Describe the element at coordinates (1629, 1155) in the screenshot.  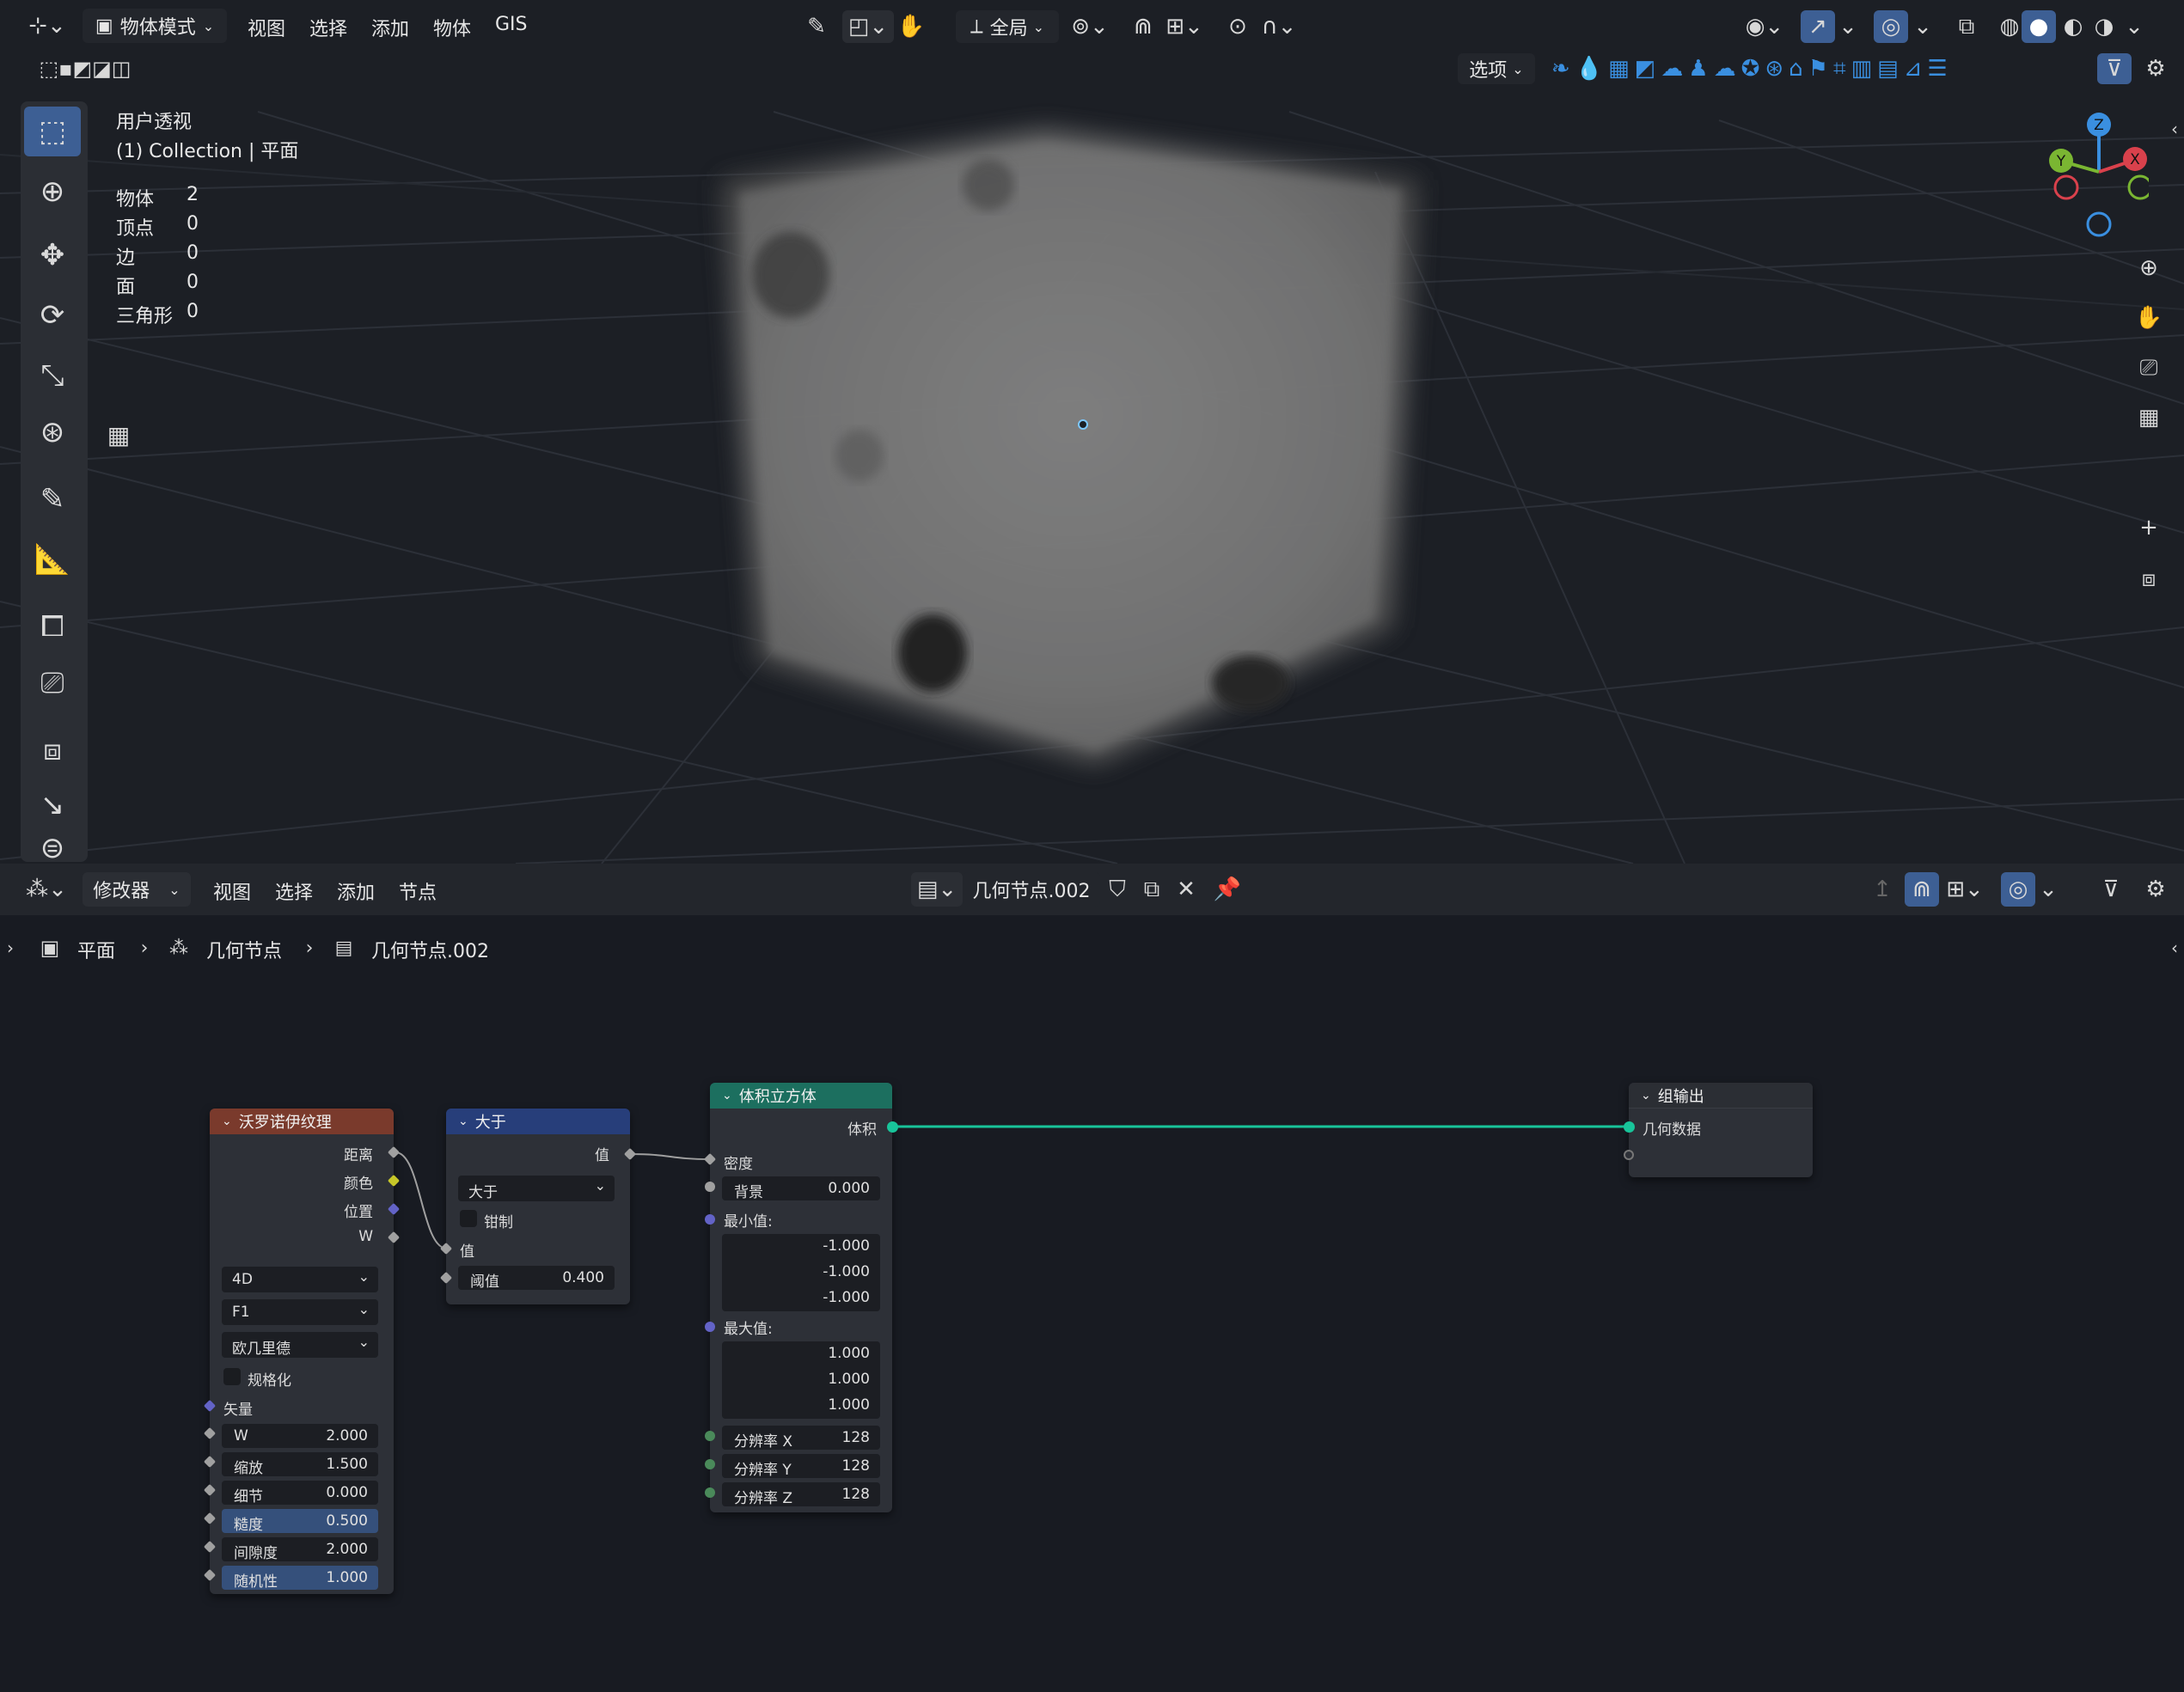
I see `socket-empty-input` at that location.